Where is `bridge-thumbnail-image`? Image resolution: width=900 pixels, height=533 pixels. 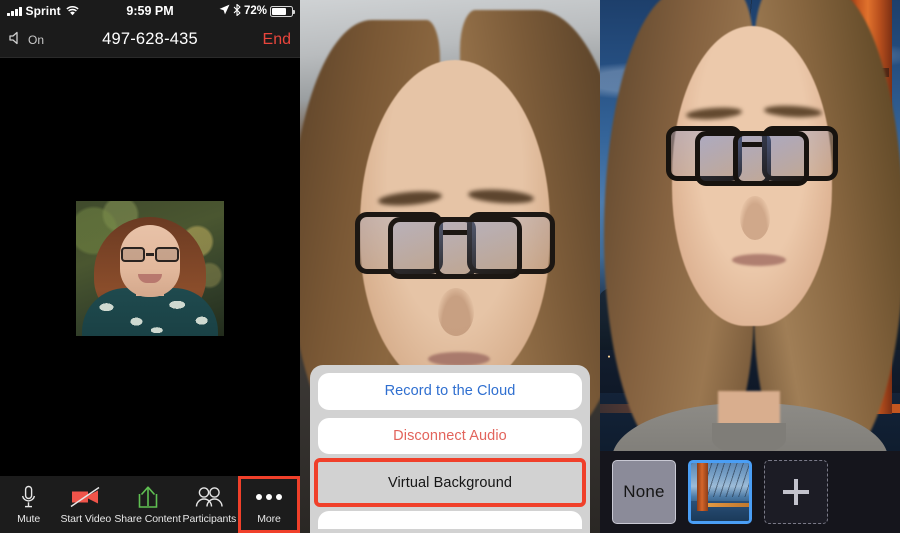
bridge-thumbnail-image is located at coordinates (720, 492).